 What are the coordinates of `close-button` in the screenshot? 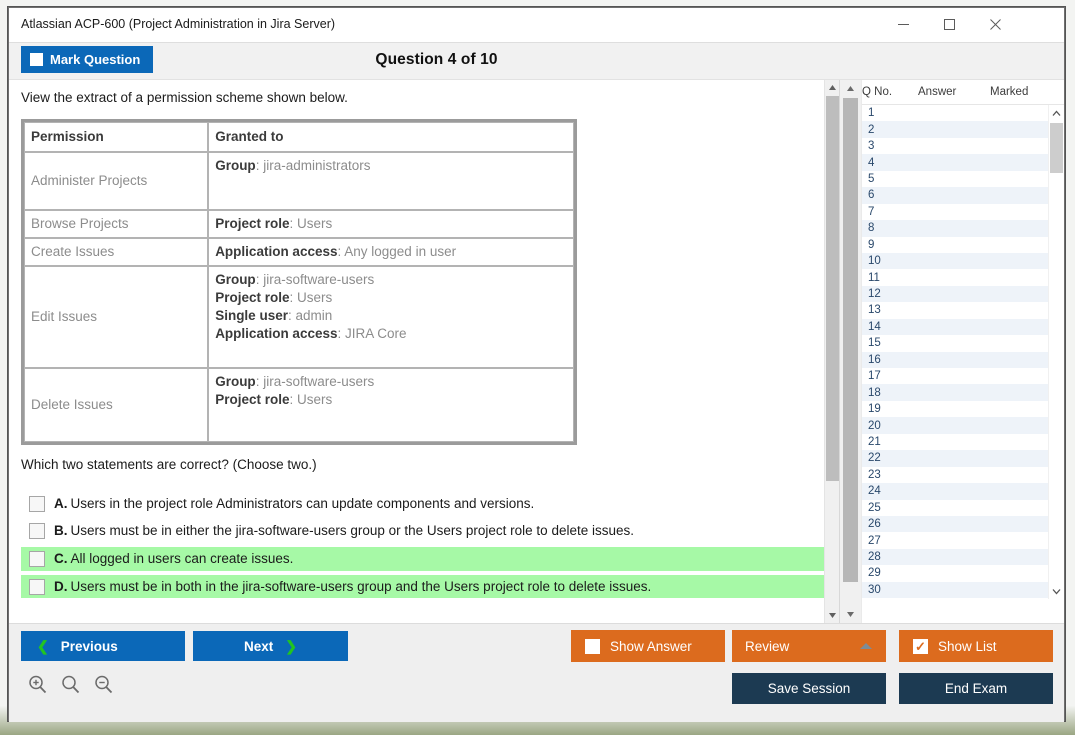 It's located at (995, 24).